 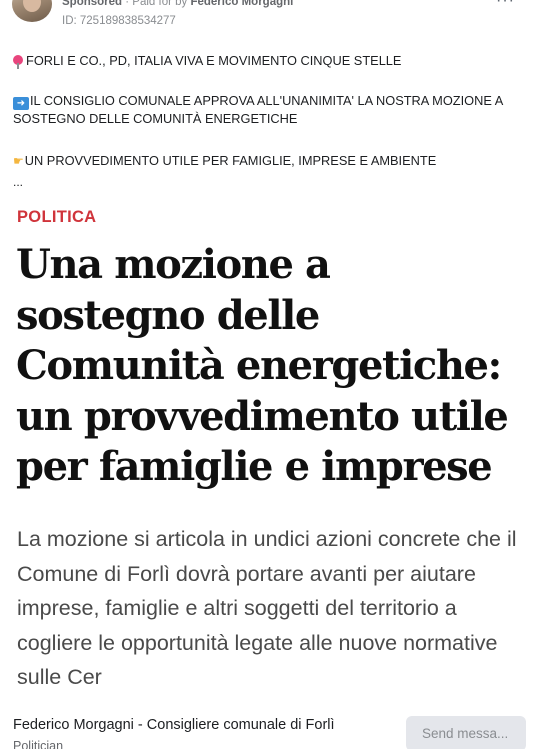 I want to click on ad-id: ID: 725189838534277, so click(x=119, y=21).